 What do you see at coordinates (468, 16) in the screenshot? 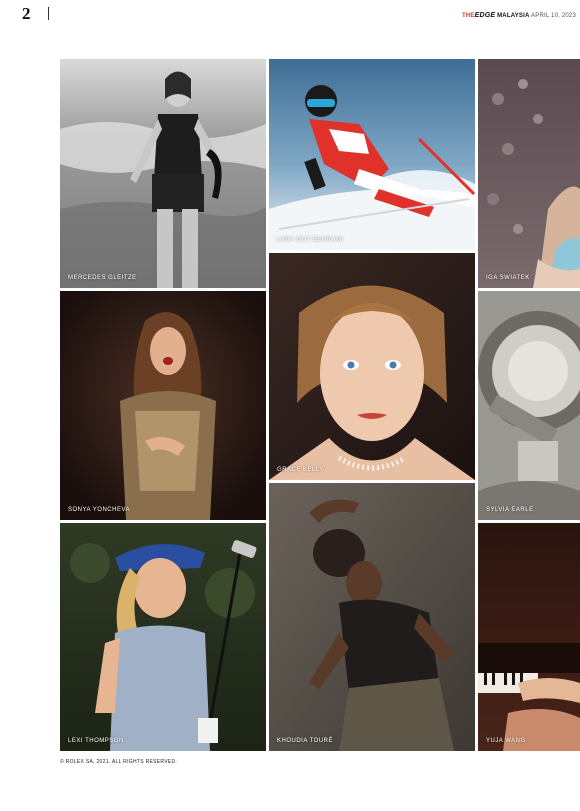
I see `masthead-the: THE` at bounding box center [468, 16].